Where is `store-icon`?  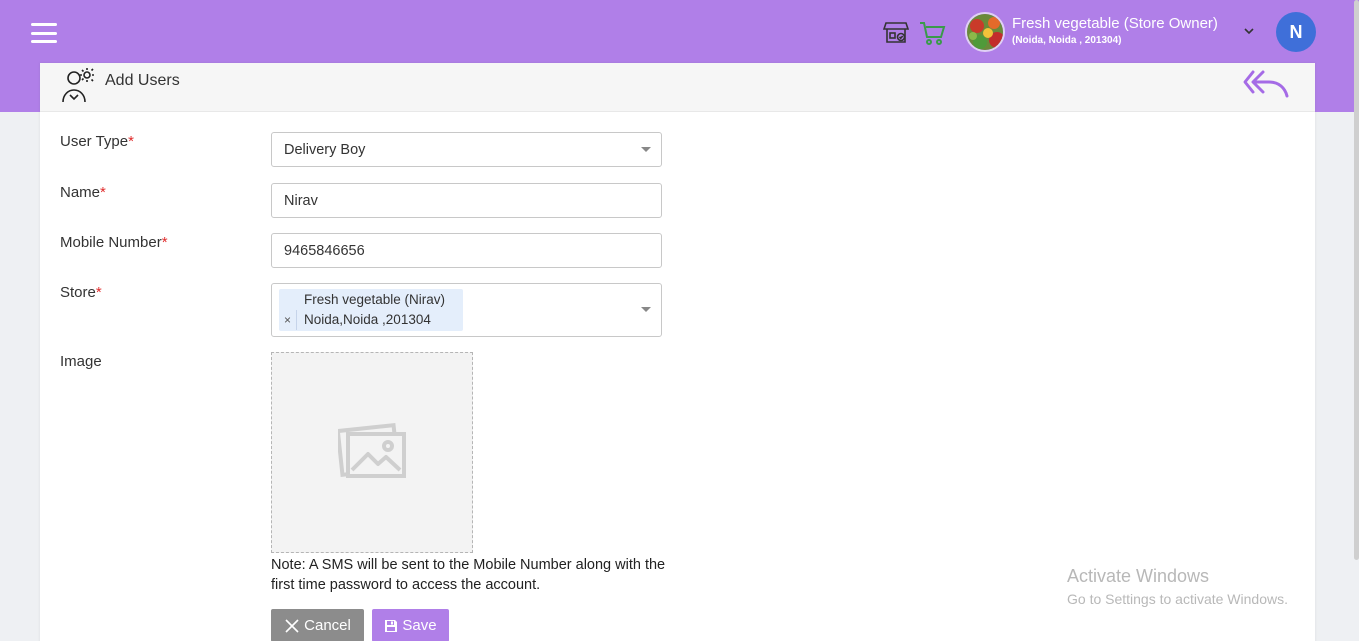
store-icon is located at coordinates (896, 32).